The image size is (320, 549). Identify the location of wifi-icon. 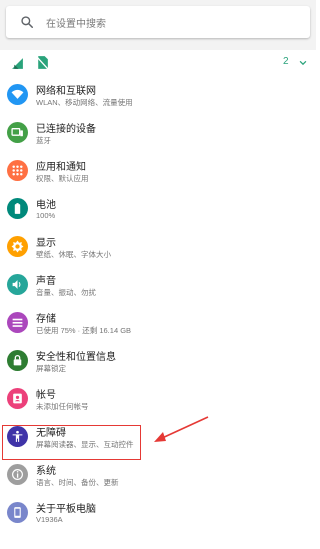
(17, 94).